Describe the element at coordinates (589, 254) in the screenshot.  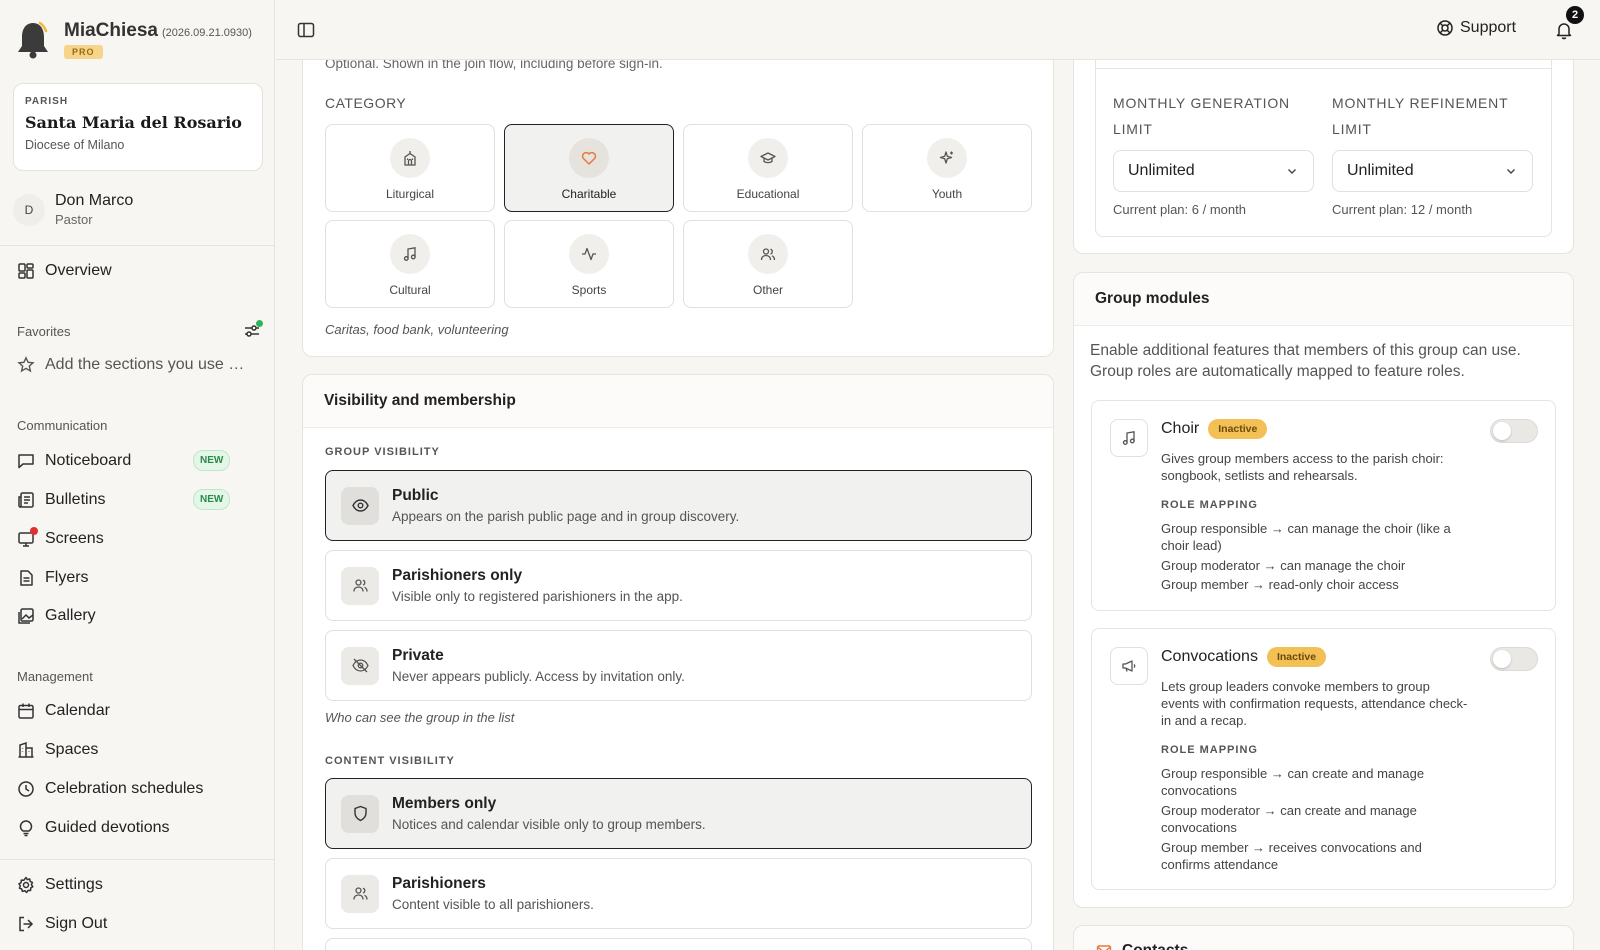
I see `activity-icon` at that location.